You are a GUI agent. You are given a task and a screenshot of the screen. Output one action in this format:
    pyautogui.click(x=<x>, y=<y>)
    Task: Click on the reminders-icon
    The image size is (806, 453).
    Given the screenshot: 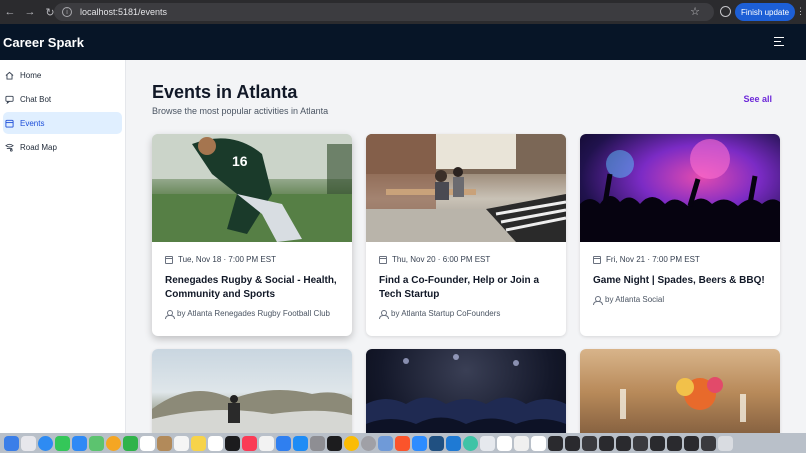 What is the action you would take?
    pyautogui.click(x=181, y=443)
    